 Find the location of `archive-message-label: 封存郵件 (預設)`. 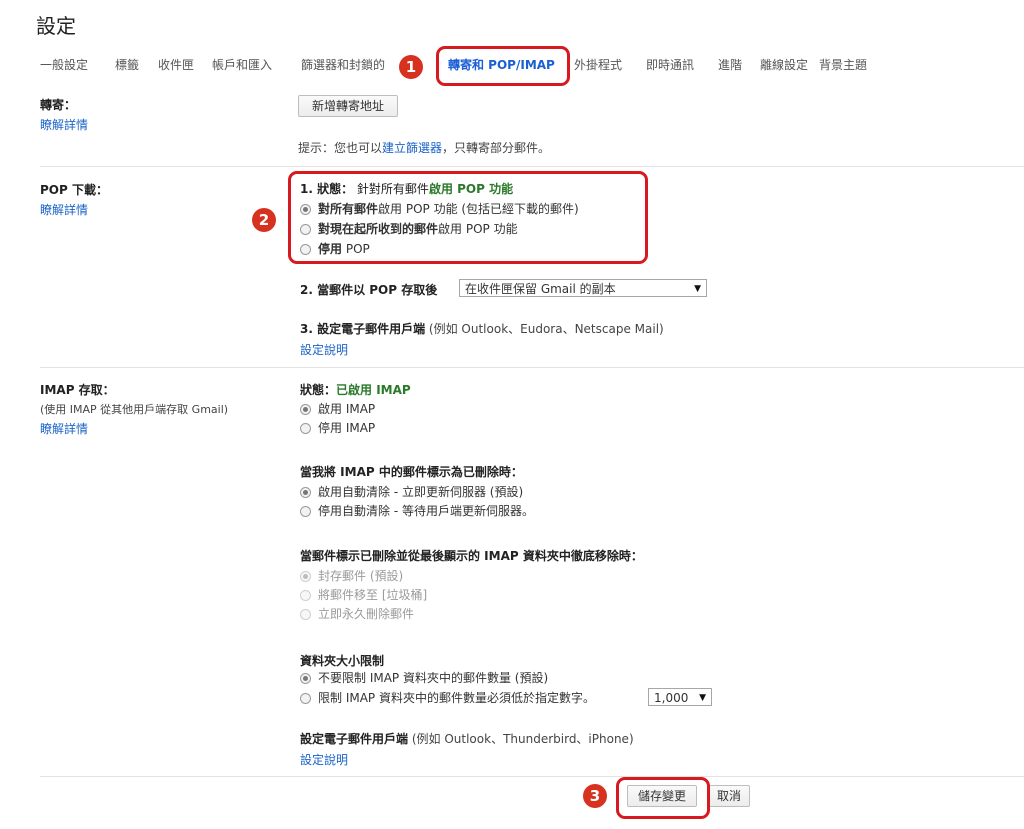

archive-message-label: 封存郵件 (預設) is located at coordinates (361, 576).